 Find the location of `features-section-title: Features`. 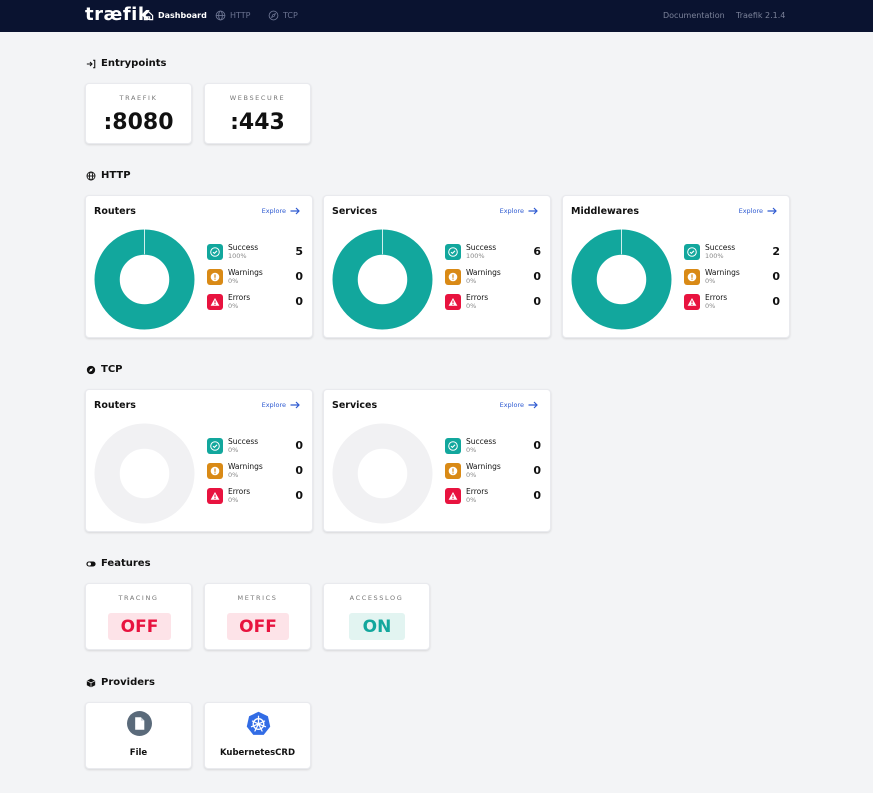

features-section-title: Features is located at coordinates (118, 563).